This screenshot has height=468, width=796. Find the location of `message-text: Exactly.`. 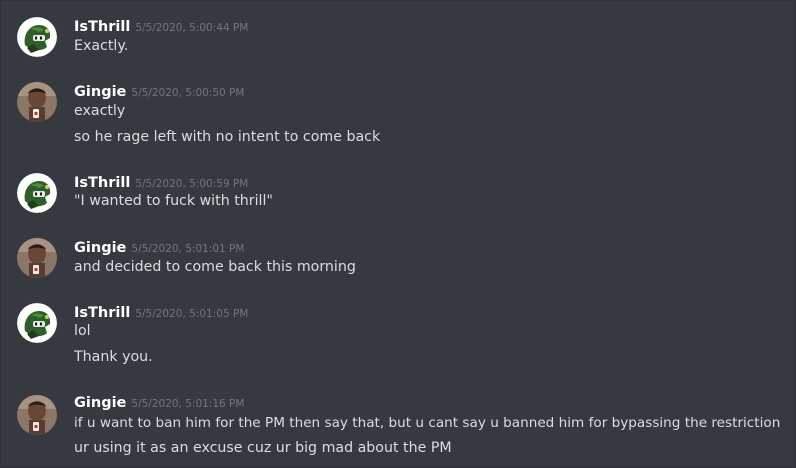

message-text: Exactly. is located at coordinates (101, 46).